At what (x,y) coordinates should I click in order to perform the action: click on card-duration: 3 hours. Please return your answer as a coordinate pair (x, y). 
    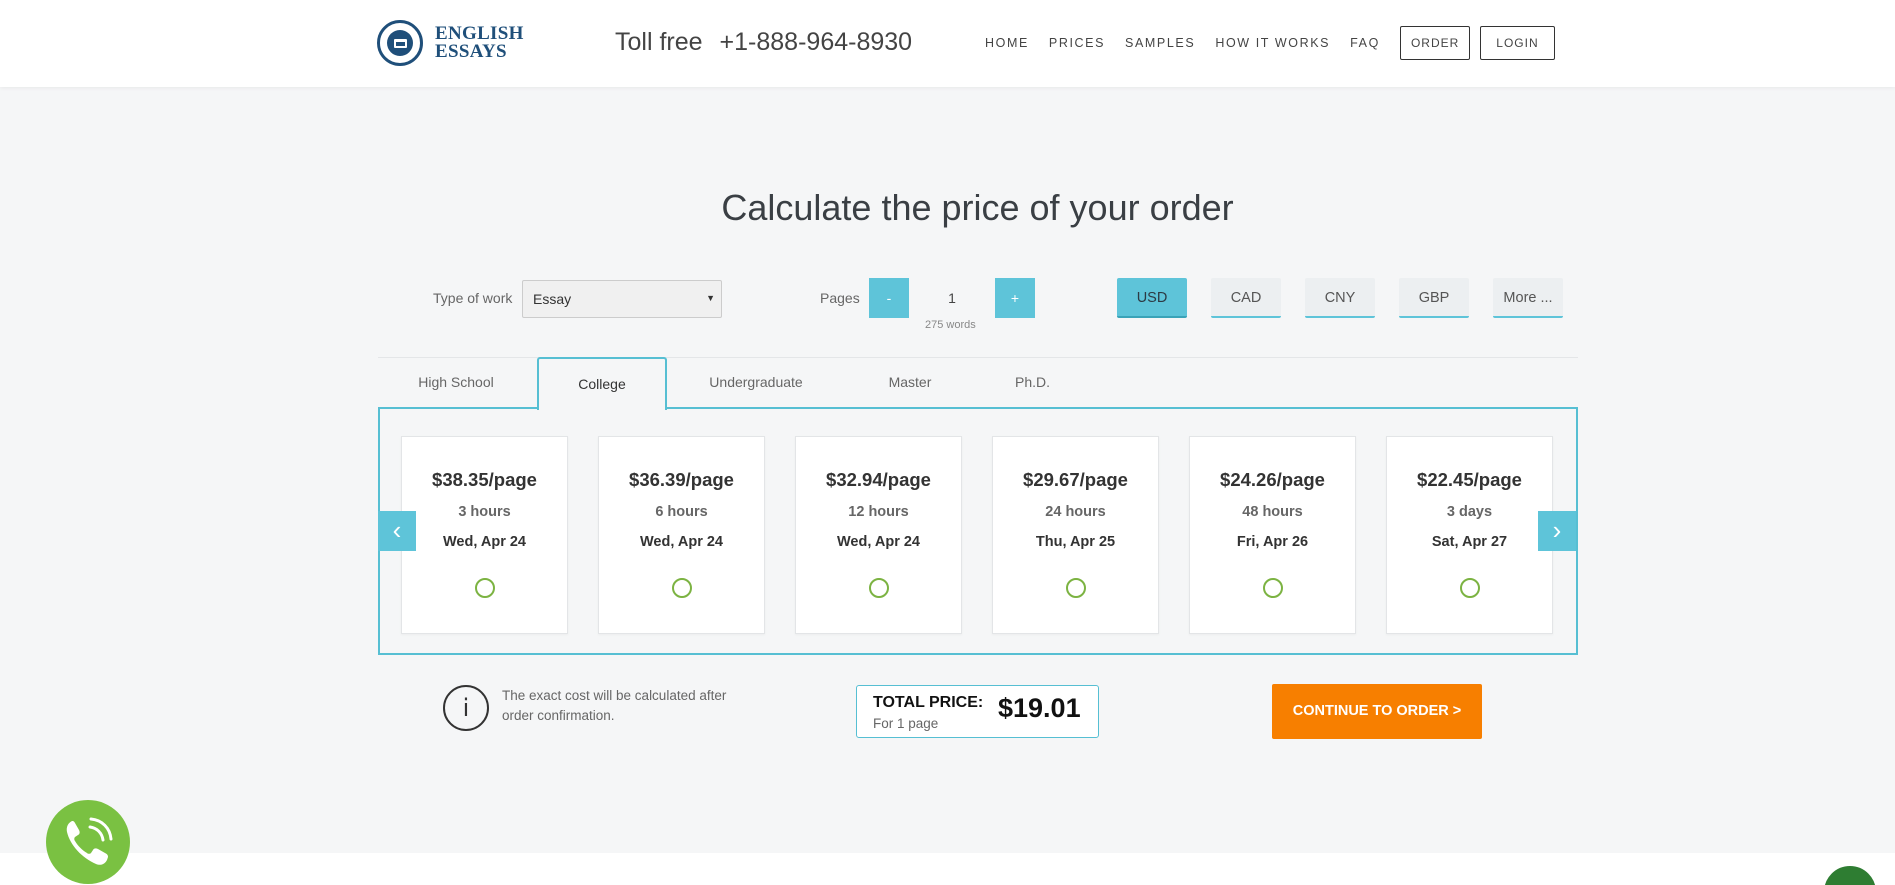
    Looking at the image, I should click on (484, 512).